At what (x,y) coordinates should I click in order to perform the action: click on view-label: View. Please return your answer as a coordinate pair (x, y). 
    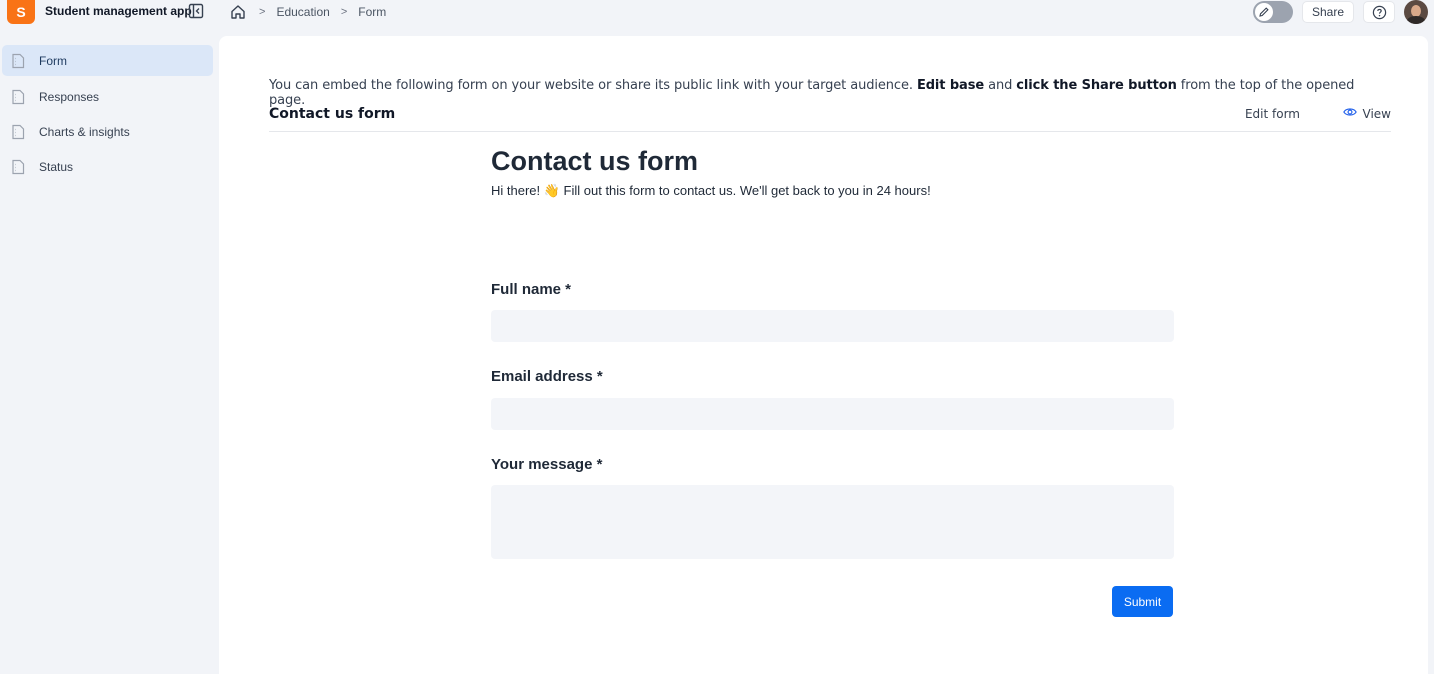
    Looking at the image, I should click on (1376, 113).